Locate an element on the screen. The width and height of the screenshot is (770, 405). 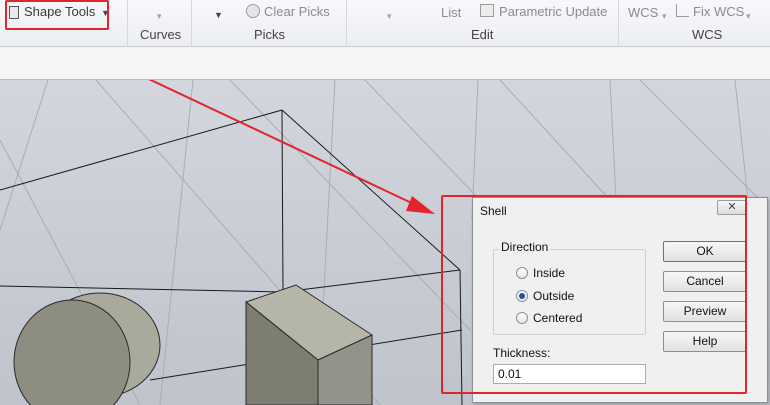
clear-picks-button: Clear Picks is located at coordinates (297, 11).